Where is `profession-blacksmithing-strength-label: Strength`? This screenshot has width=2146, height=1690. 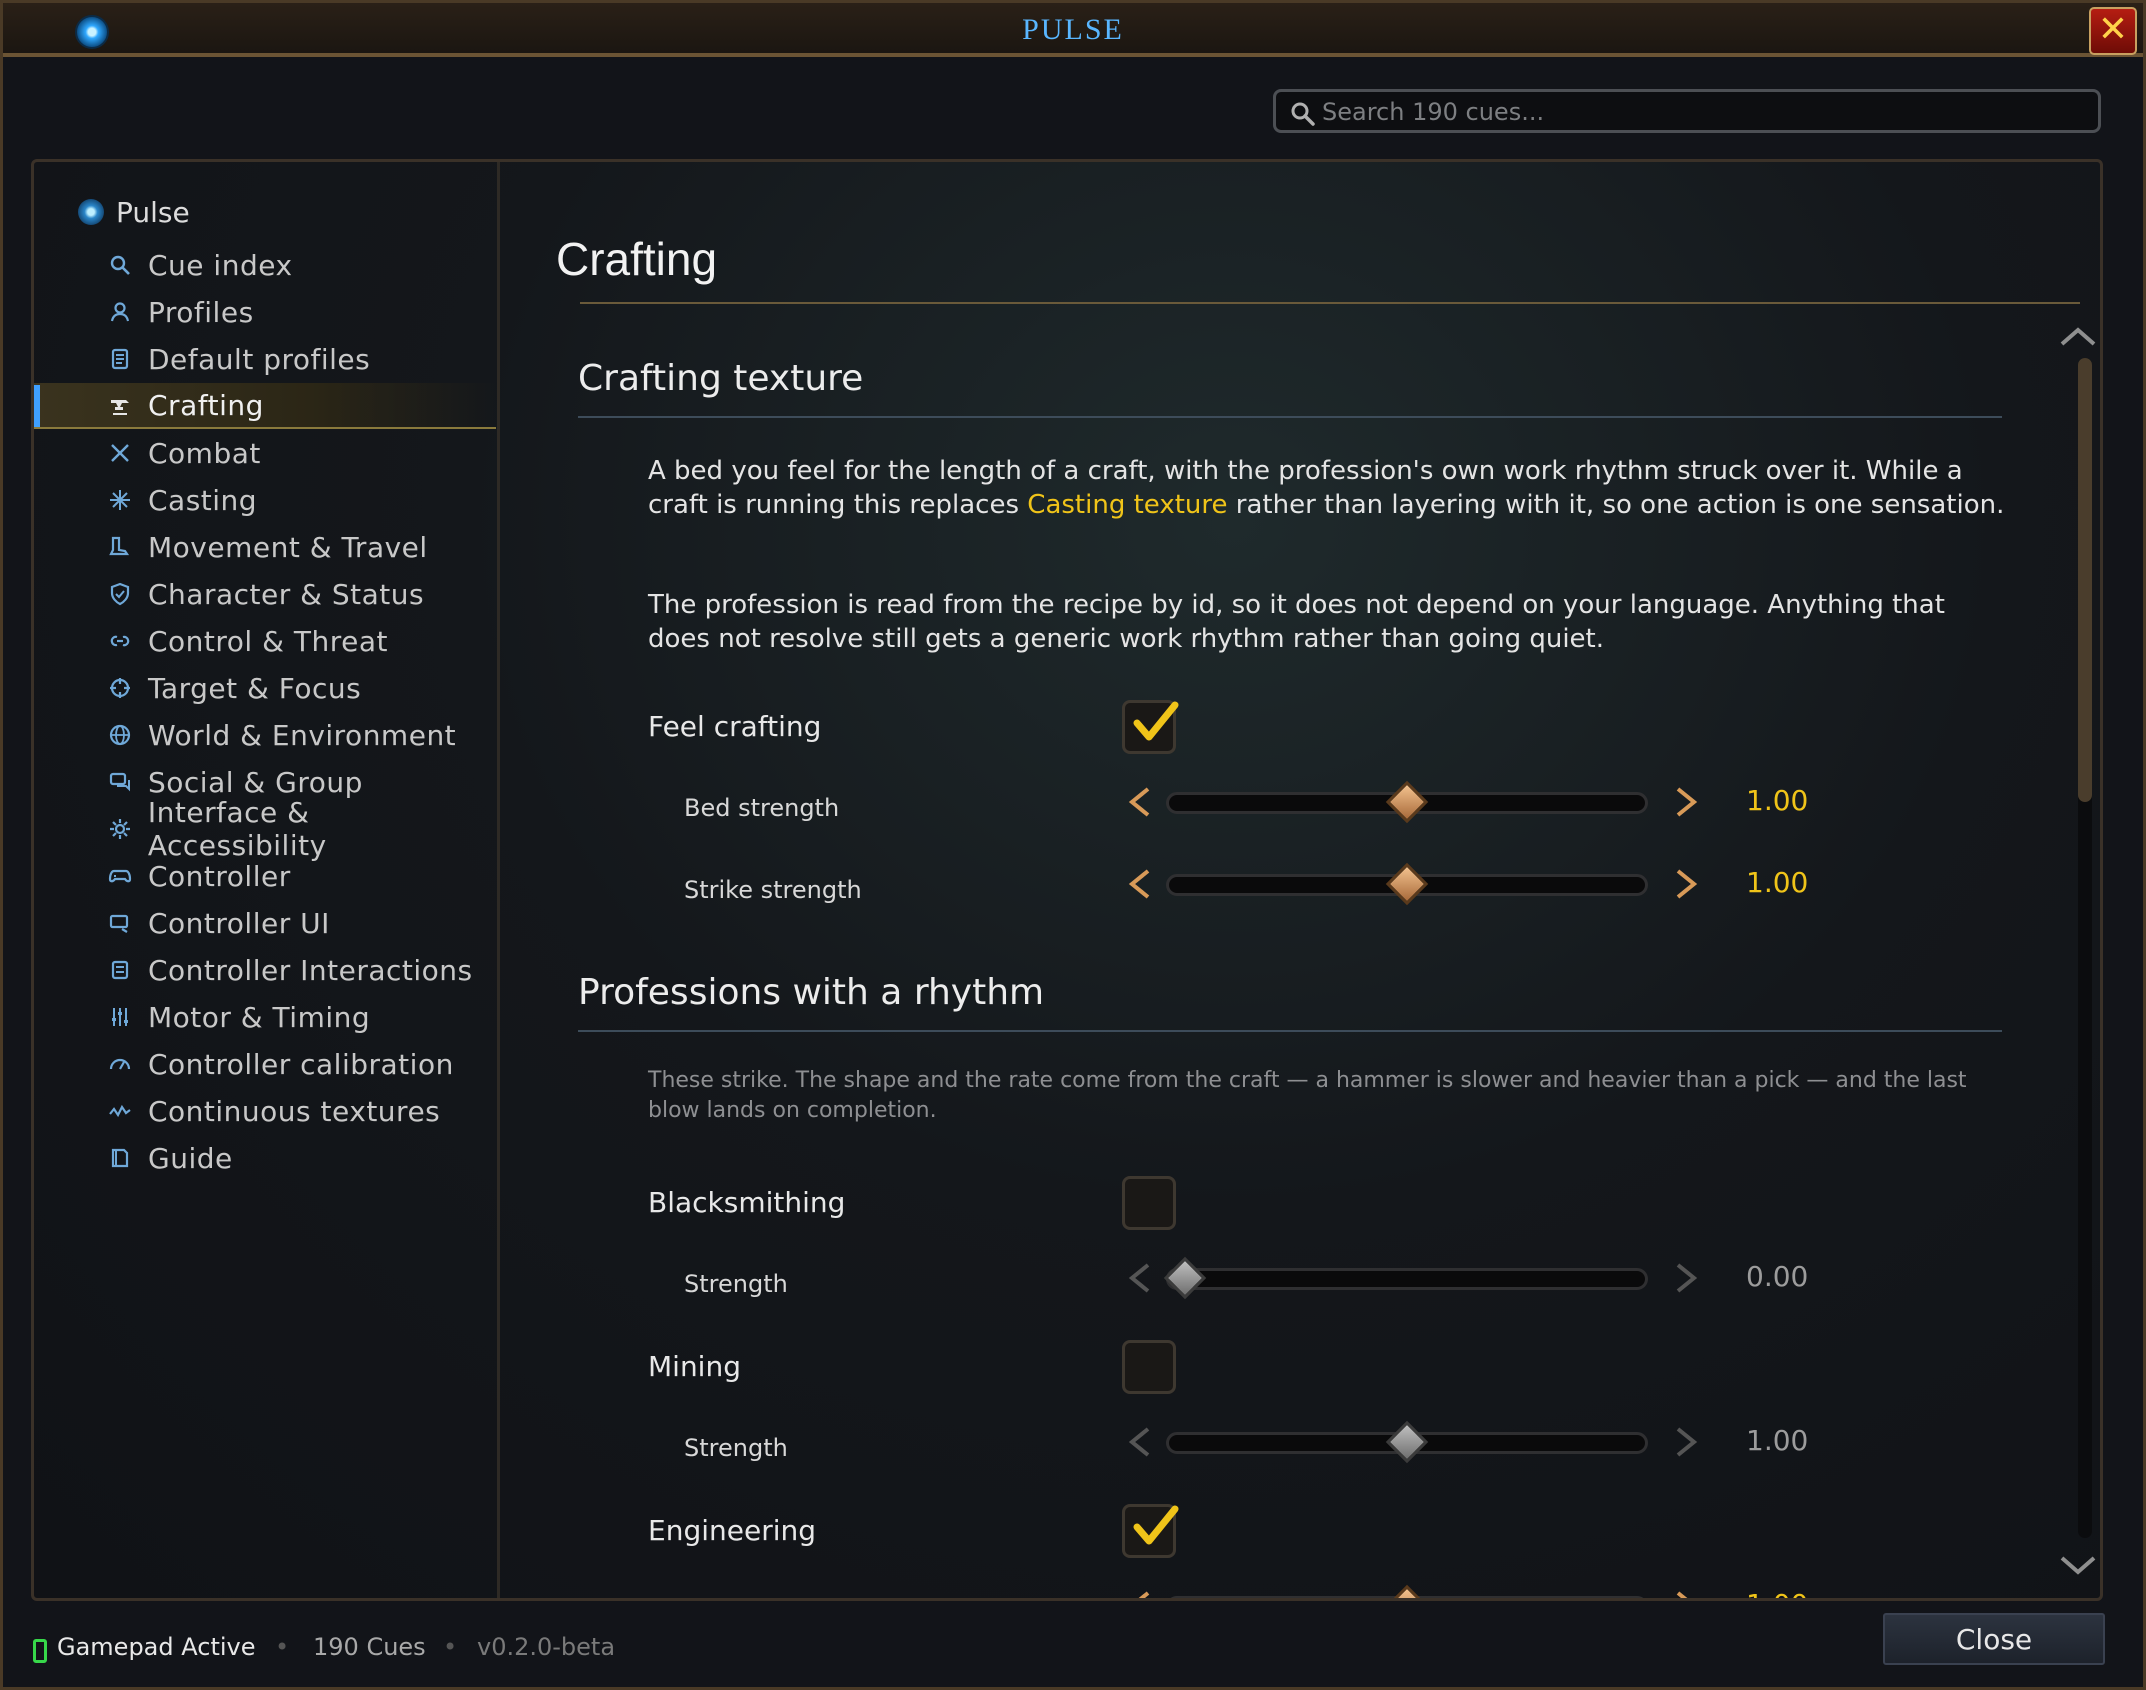
profession-blacksmithing-strength-label: Strength is located at coordinates (736, 1284).